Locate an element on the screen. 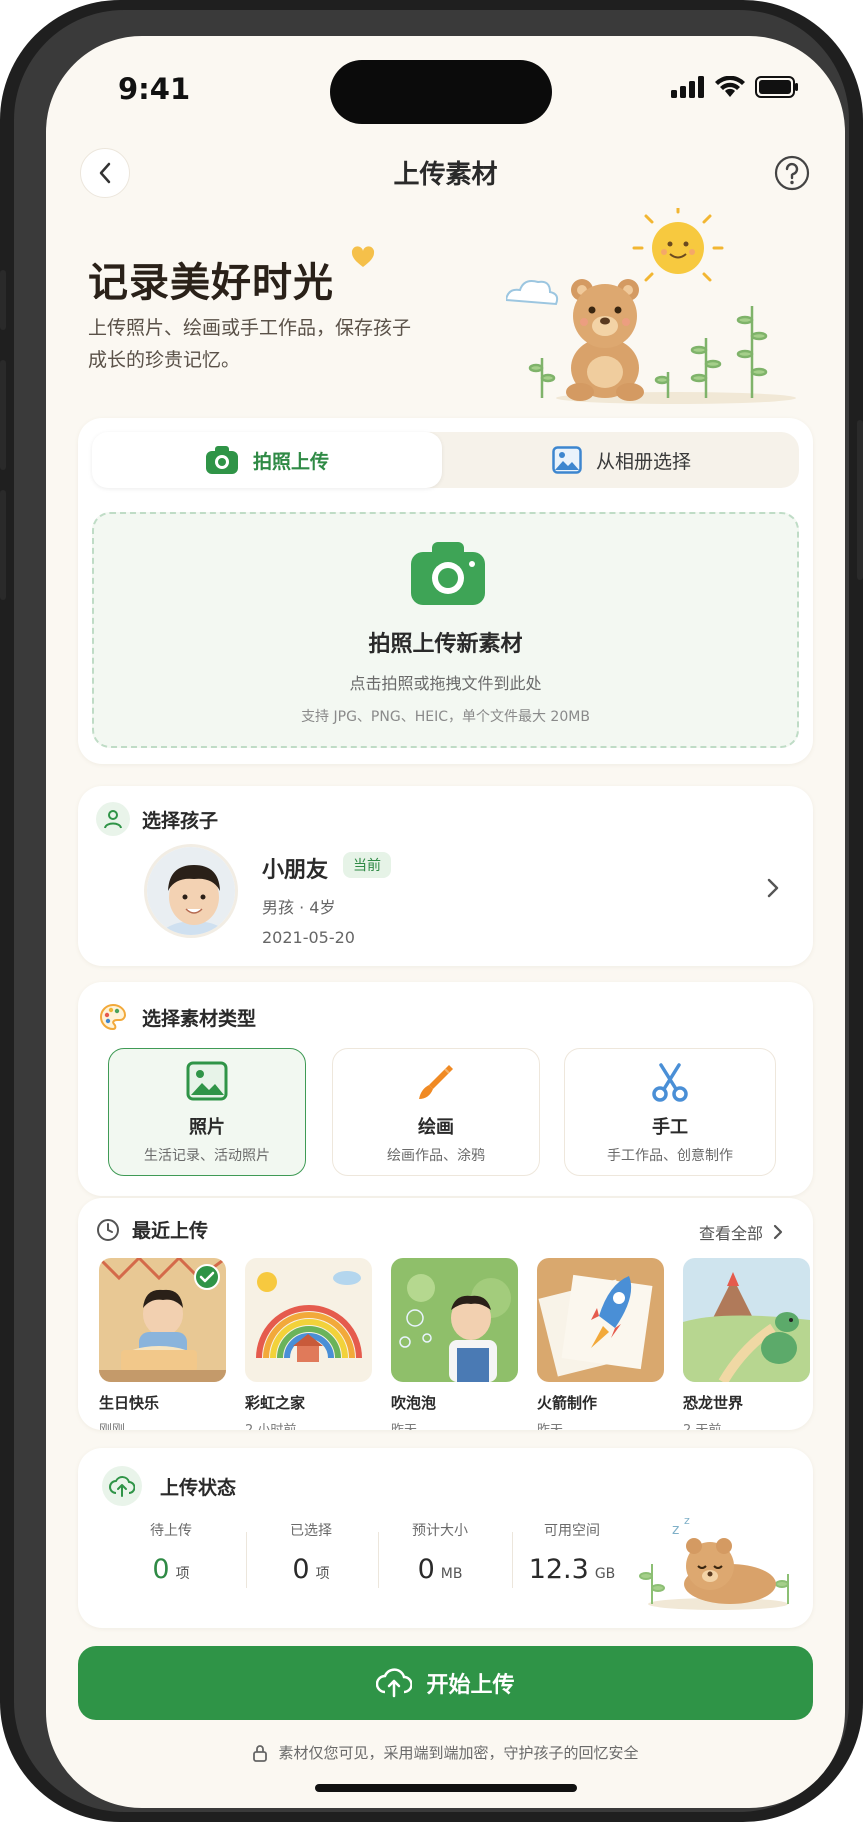  upload-status-card: 上传状态 待上传 0项 已选择 0项 预计大小 0 MB 可用空间 12.3 GB is located at coordinates (445, 1538).